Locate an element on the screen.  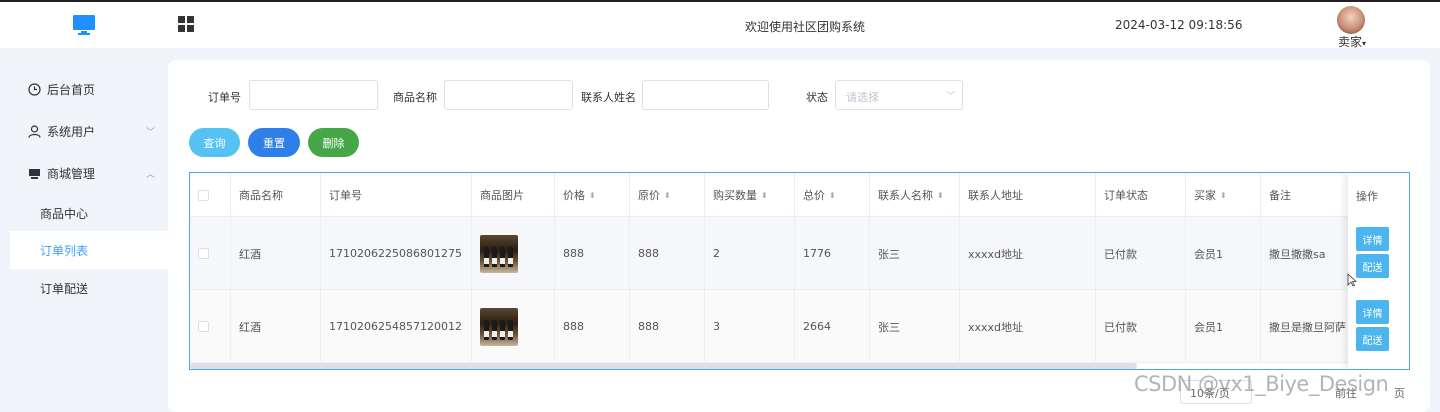
col-header-sortable: 价格 ⬍ is located at coordinates (592, 195).